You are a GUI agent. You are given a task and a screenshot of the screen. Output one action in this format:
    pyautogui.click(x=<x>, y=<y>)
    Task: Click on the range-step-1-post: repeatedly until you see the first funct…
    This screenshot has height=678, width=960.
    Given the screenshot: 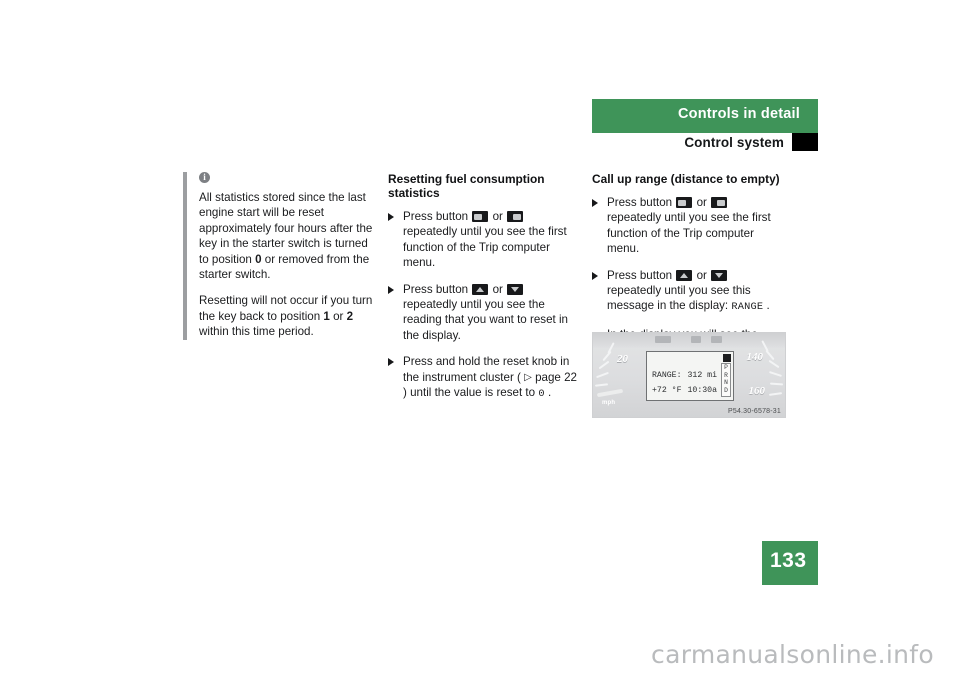 What is the action you would take?
    pyautogui.click(x=689, y=233)
    